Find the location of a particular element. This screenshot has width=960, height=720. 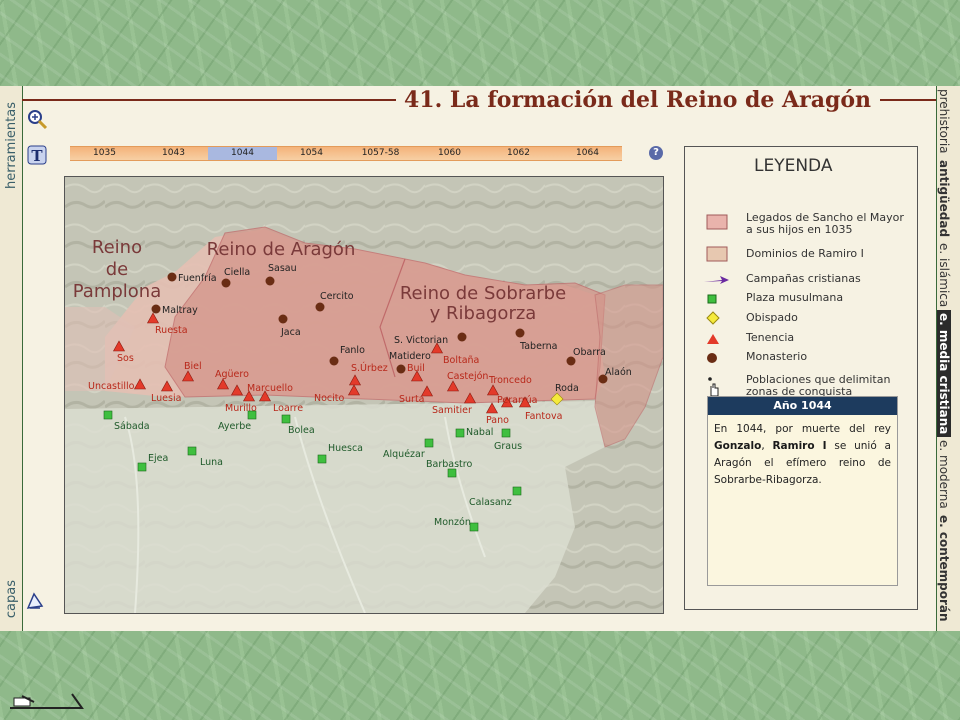

place-label: Matidero is located at coordinates (410, 356).